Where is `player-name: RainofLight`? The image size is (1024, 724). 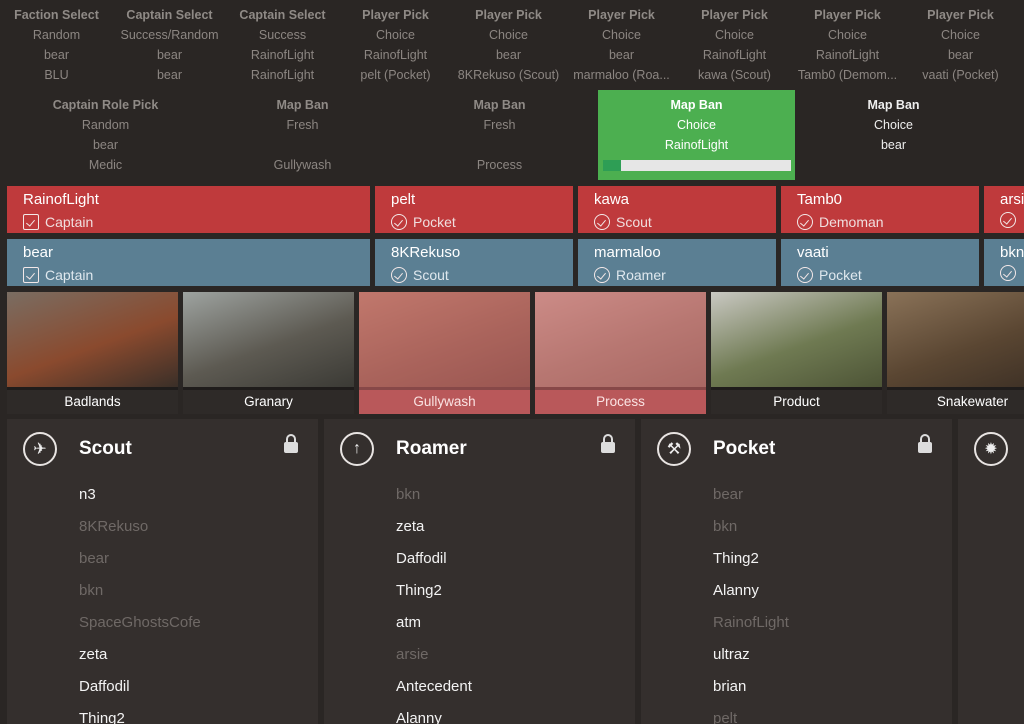
player-name: RainofLight is located at coordinates (61, 199).